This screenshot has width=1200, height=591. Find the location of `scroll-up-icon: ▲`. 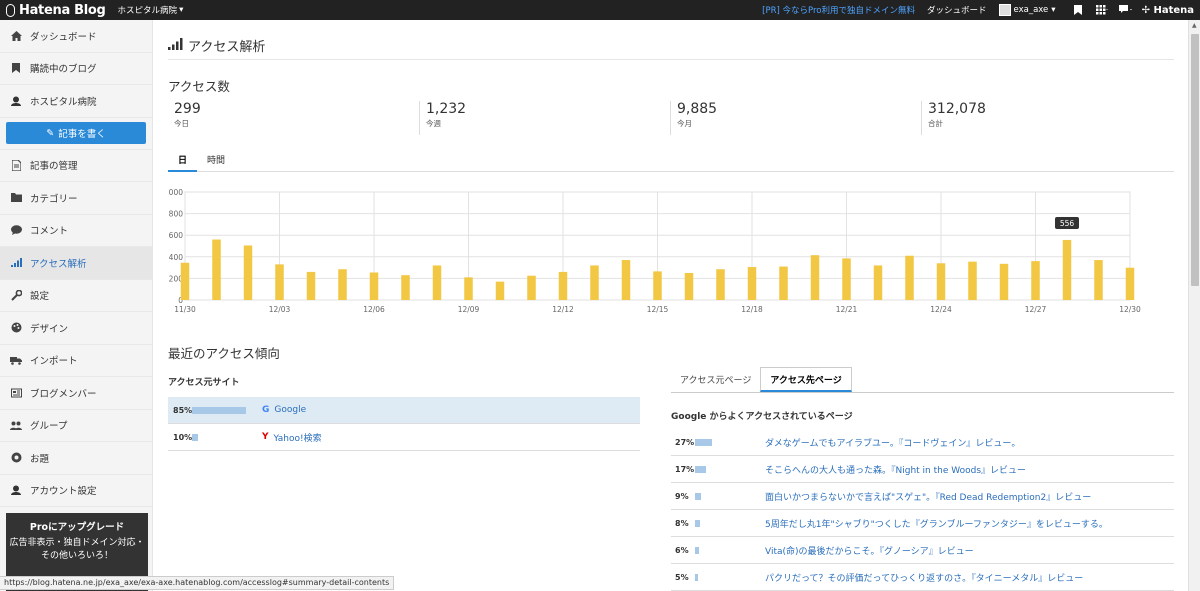

scroll-up-icon: ▲ is located at coordinates (1194, 25).